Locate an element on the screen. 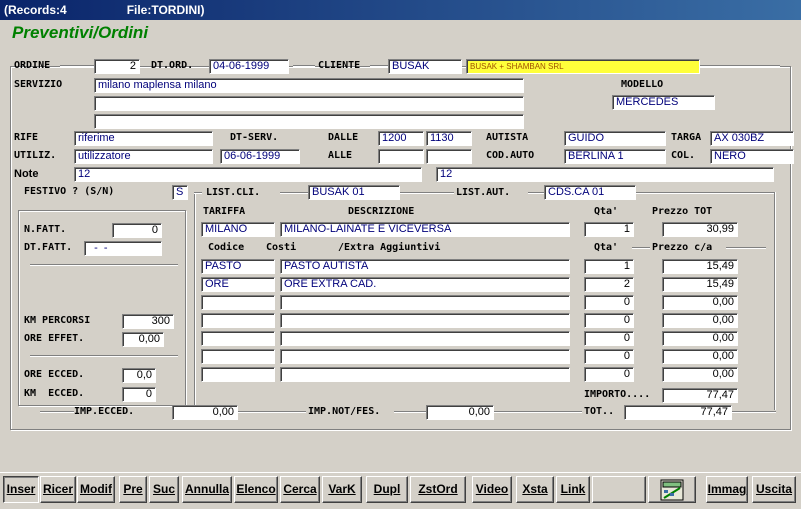 The width and height of the screenshot is (801, 509). blank-button is located at coordinates (619, 489).